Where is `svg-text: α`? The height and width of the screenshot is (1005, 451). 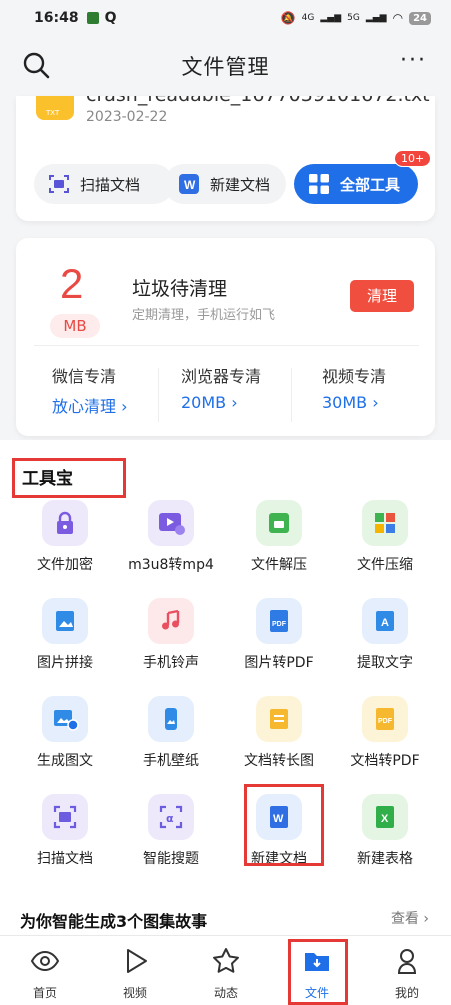 svg-text: α is located at coordinates (170, 818).